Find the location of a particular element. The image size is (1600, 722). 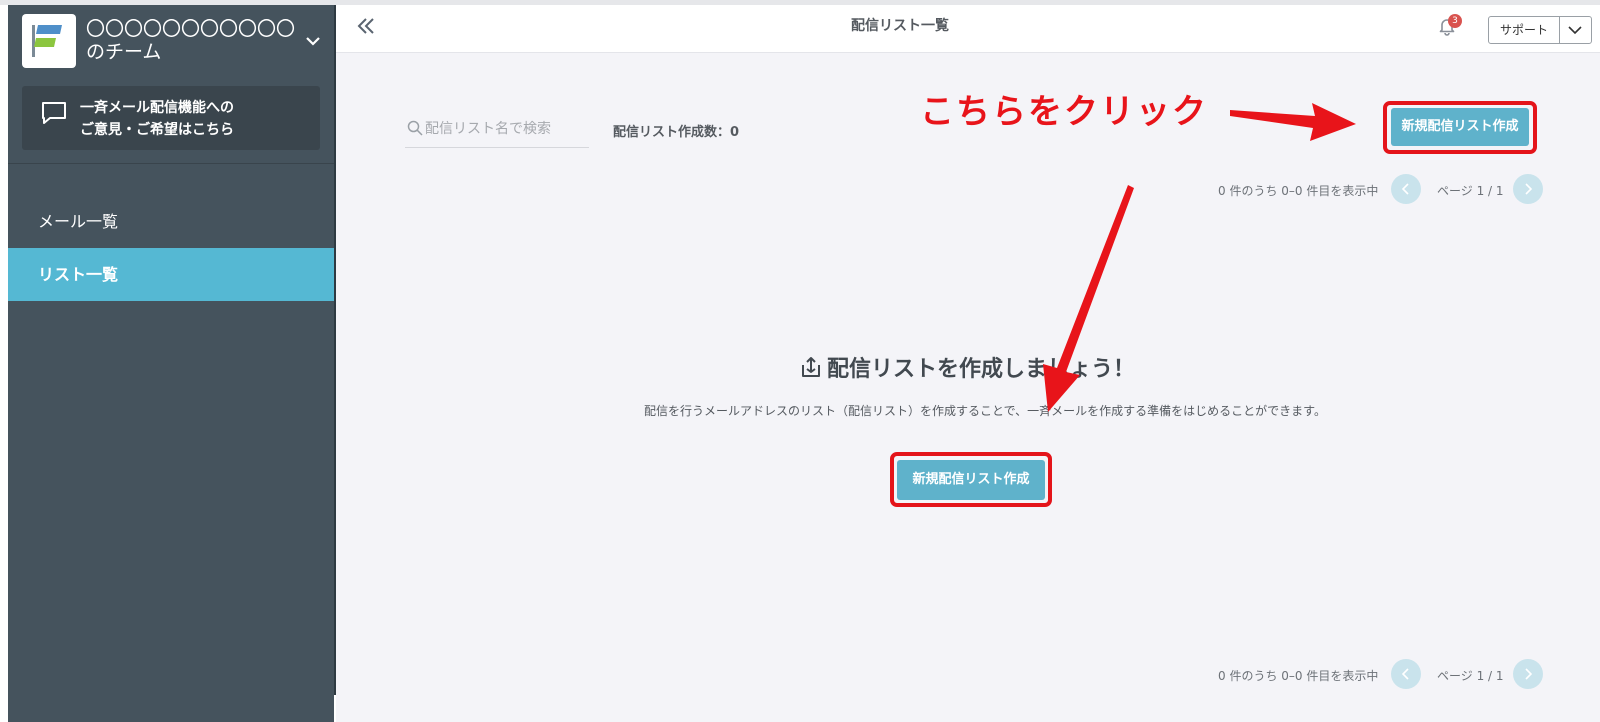

team-name-line1: 〇〇〇〇〇〇〇〇〇〇〇 is located at coordinates (191, 29).